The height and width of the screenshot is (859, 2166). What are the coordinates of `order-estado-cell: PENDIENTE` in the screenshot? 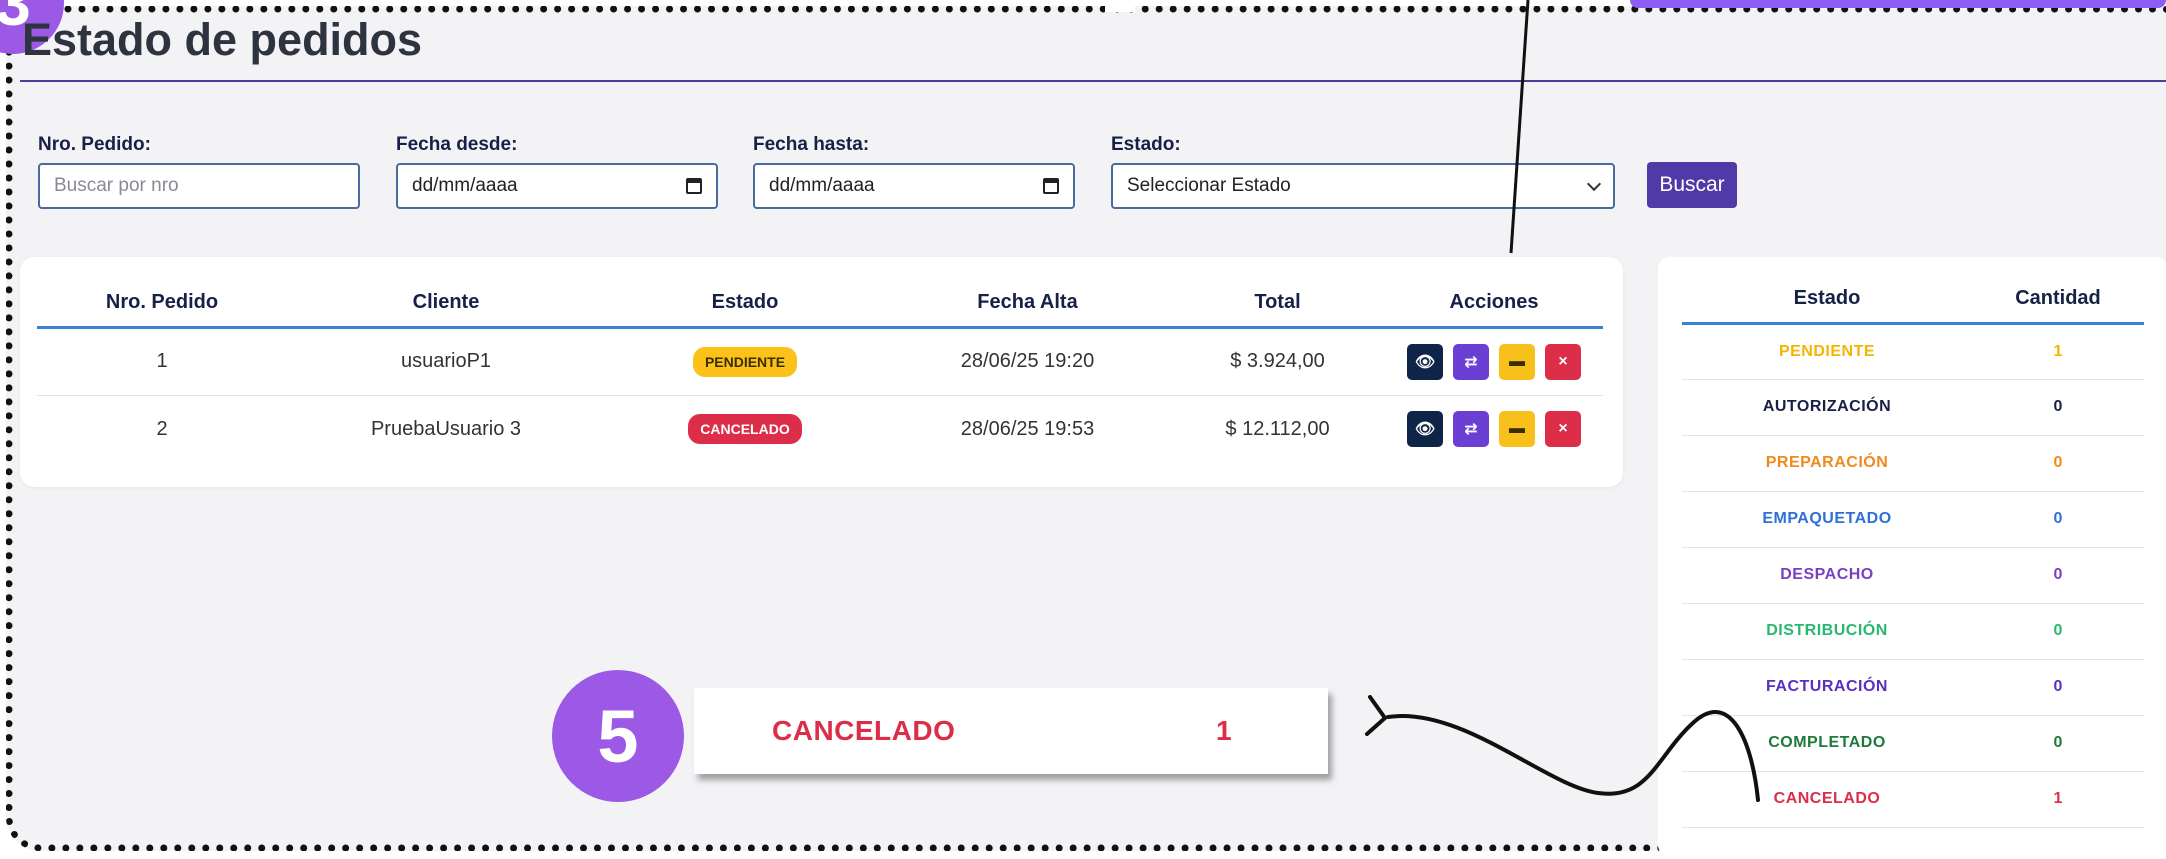 It's located at (745, 361).